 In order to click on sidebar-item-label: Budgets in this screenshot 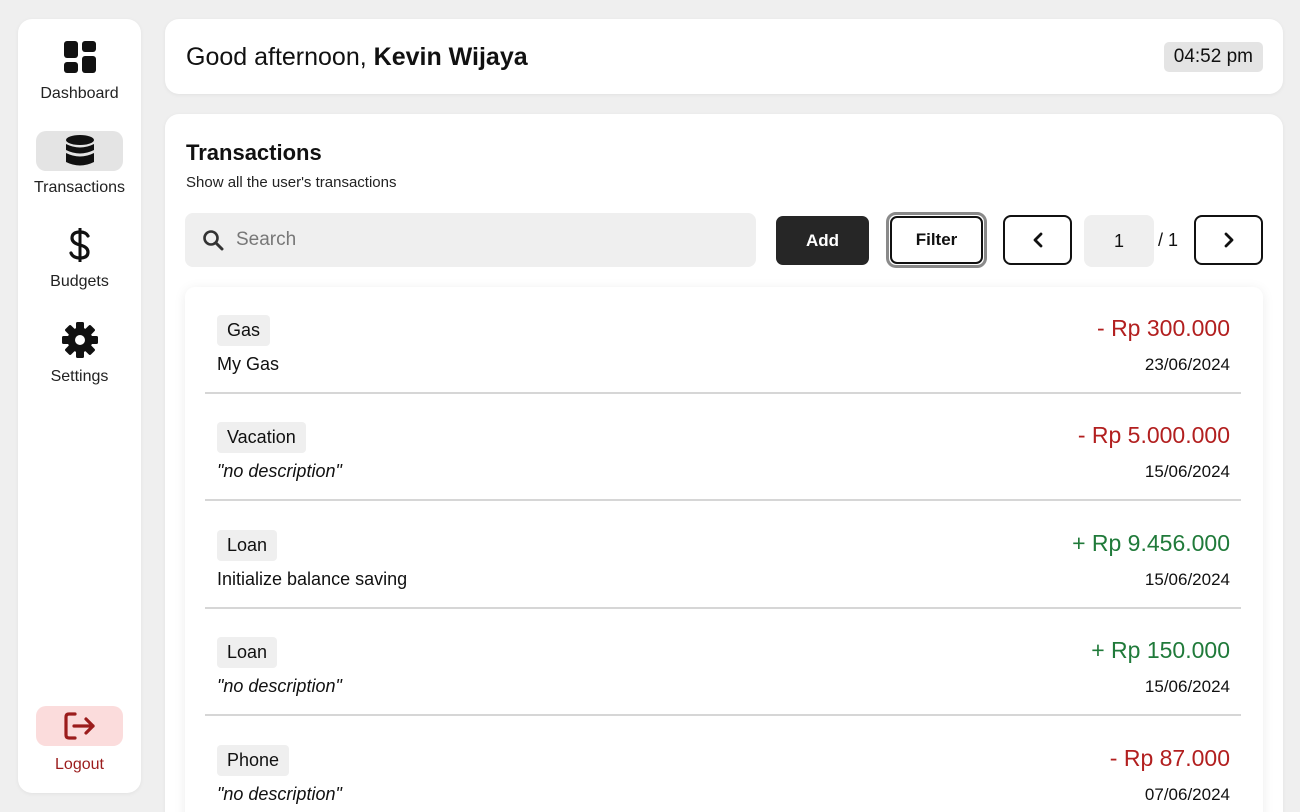, I will do `click(79, 281)`.